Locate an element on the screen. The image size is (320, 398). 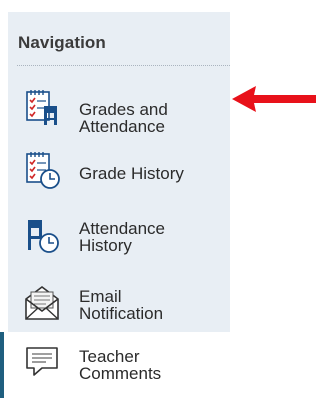
nav-item-teacher-comments: Teacher Comments is located at coordinates (120, 365).